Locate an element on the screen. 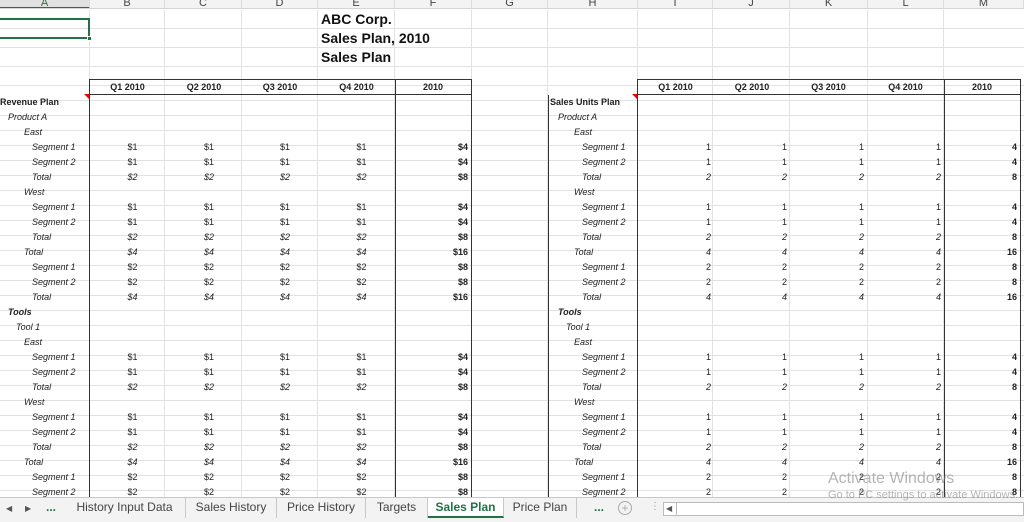  column-header-c: C is located at coordinates (203, 4).